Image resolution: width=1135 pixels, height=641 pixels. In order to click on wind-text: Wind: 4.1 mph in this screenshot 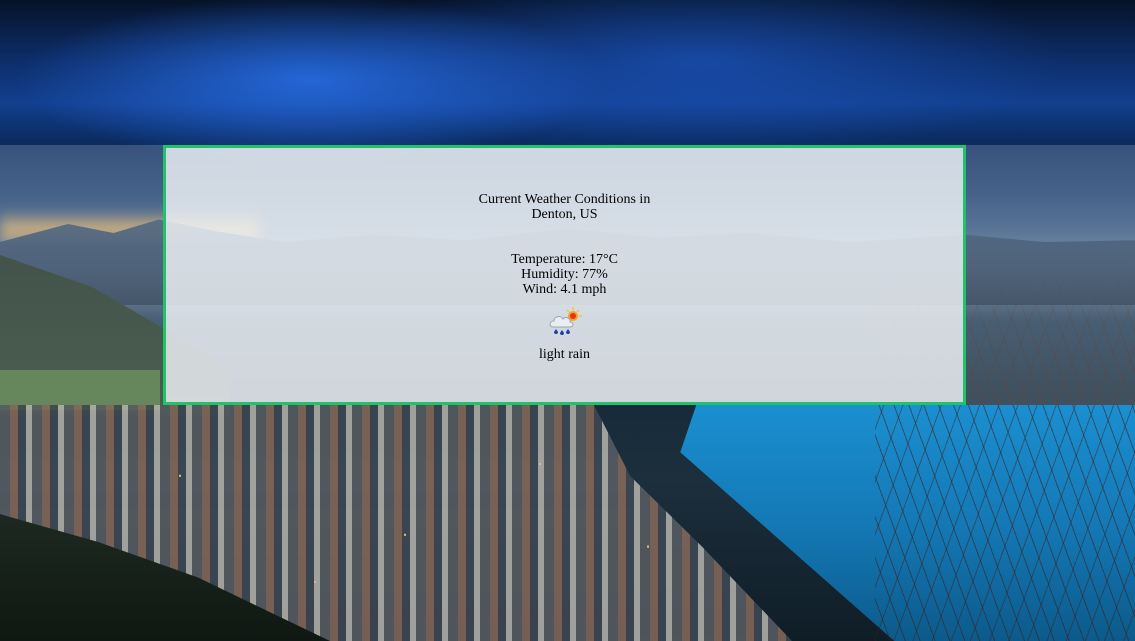, I will do `click(564, 289)`.